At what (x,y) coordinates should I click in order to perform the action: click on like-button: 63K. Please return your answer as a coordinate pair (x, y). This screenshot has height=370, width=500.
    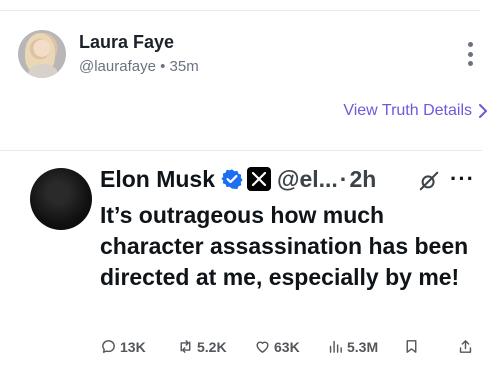
    Looking at the image, I should click on (277, 346).